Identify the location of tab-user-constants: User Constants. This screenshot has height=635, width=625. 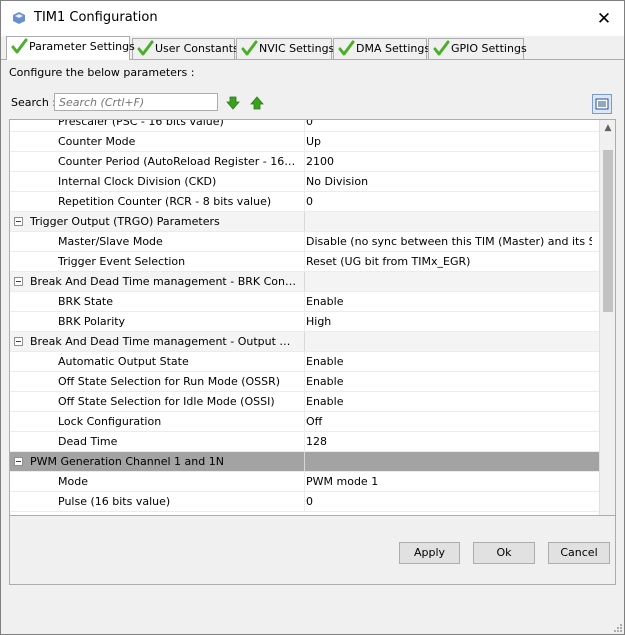
(185, 48).